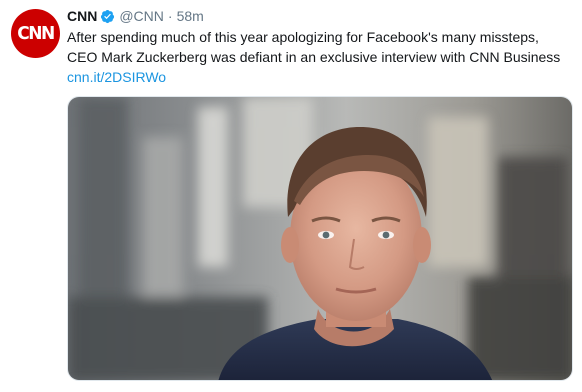 This screenshot has height=392, width=582. What do you see at coordinates (82, 16) in the screenshot?
I see `author-display-name: CNN` at bounding box center [82, 16].